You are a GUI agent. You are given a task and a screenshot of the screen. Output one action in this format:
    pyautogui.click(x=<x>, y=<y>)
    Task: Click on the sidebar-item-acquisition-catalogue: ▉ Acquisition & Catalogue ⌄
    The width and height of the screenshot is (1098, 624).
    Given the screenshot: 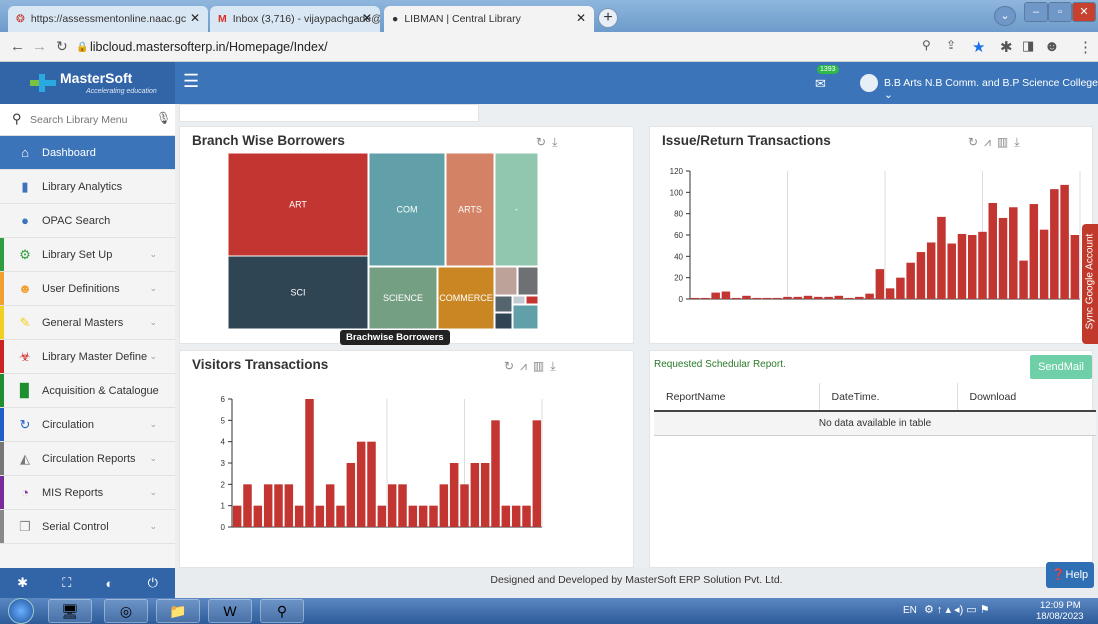 What is the action you would take?
    pyautogui.click(x=87, y=391)
    